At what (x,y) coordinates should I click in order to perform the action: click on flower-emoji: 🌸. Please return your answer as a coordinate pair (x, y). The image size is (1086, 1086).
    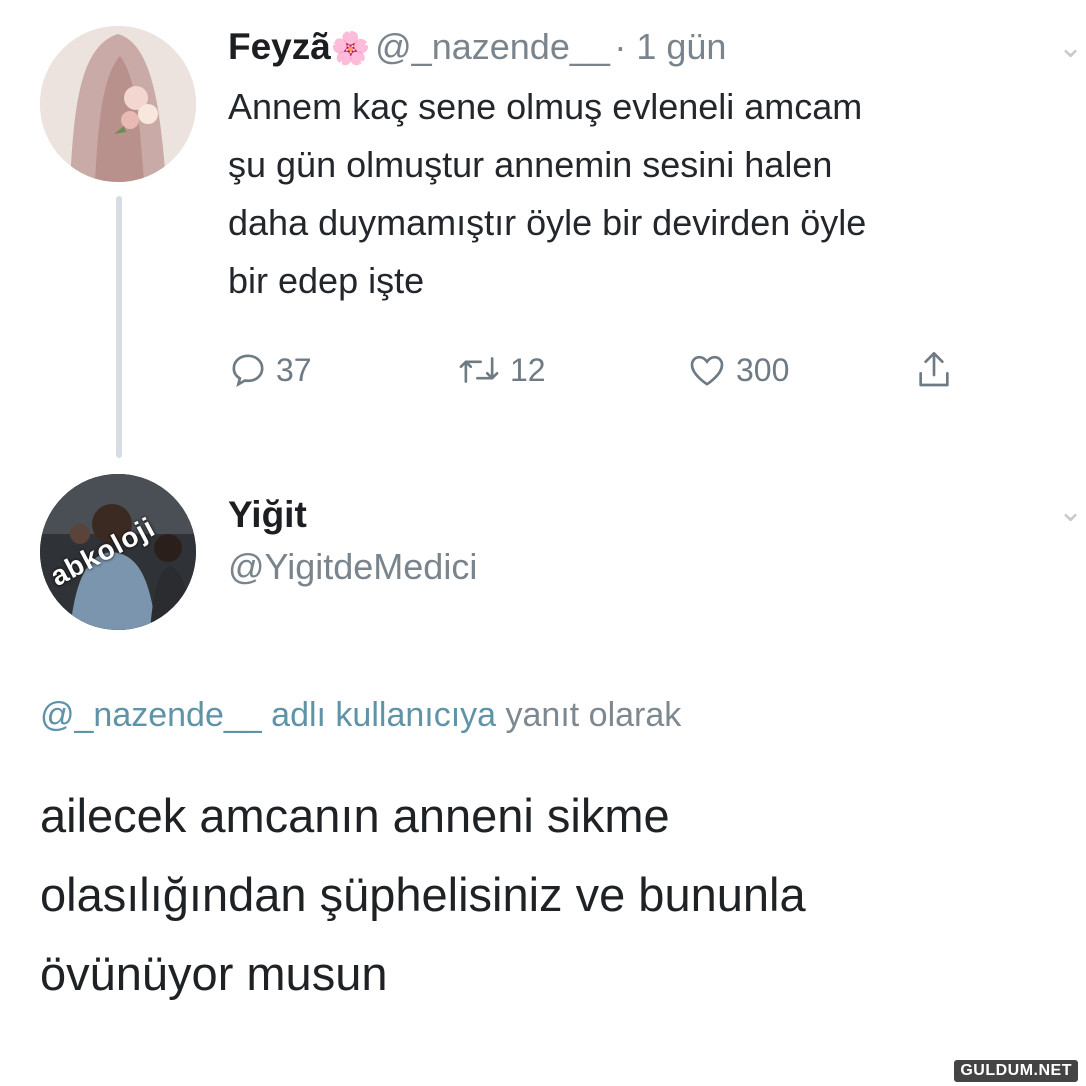
    Looking at the image, I should click on (350, 48).